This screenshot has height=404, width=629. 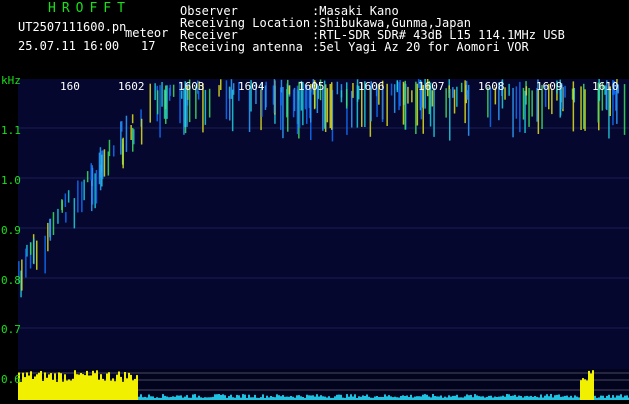 I want to click on info-value-antenna: :5el Yagi Az 20 for Aomori VOR, so click(x=420, y=47).